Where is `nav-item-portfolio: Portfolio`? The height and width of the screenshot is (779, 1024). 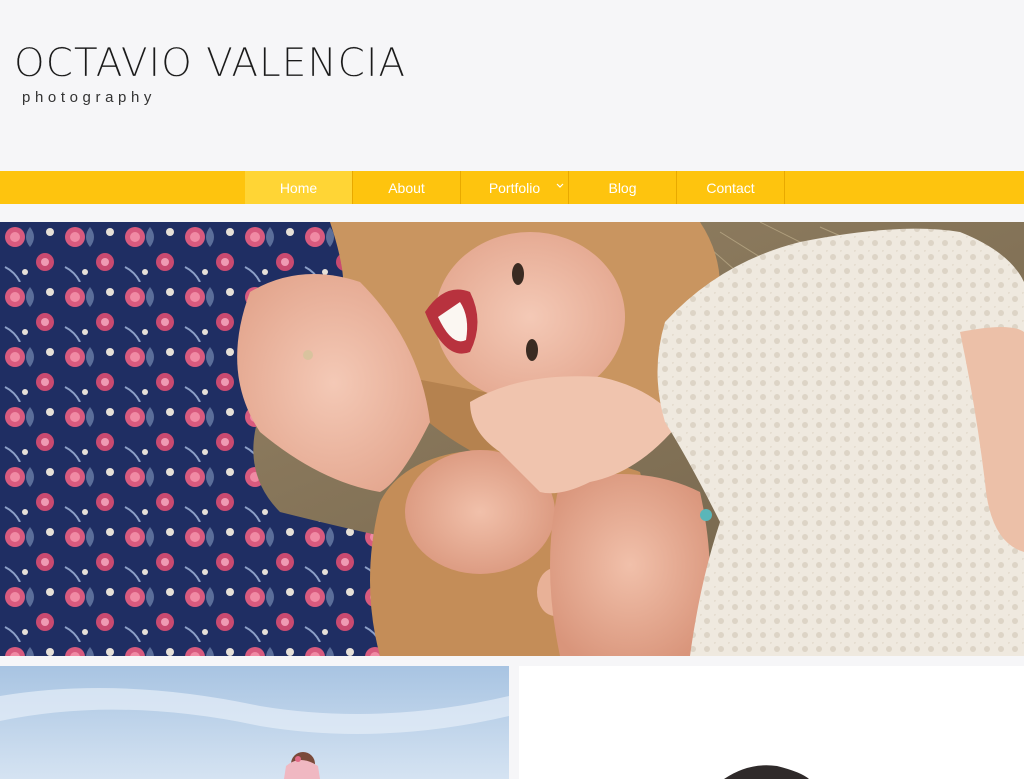 nav-item-portfolio: Portfolio is located at coordinates (515, 187).